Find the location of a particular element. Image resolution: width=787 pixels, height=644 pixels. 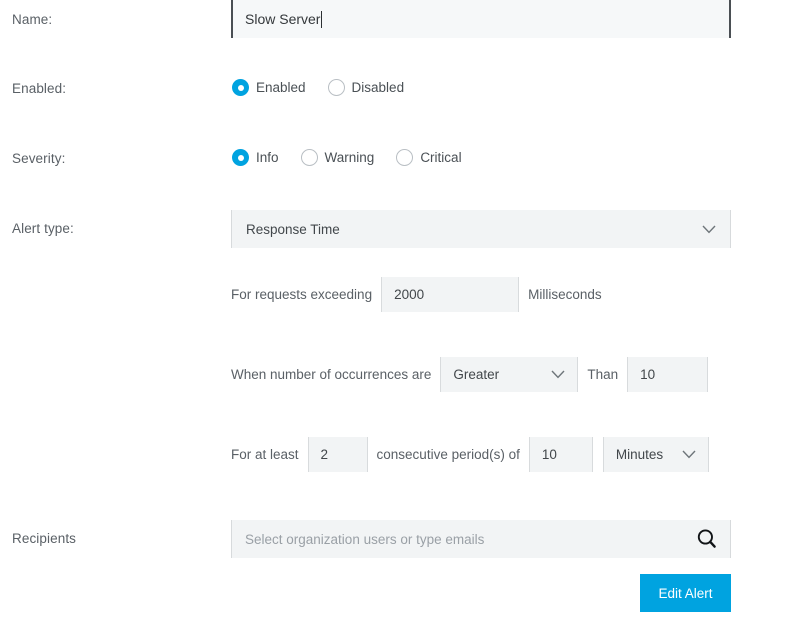

recipients-input: Select organization users or type emails is located at coordinates (481, 539).